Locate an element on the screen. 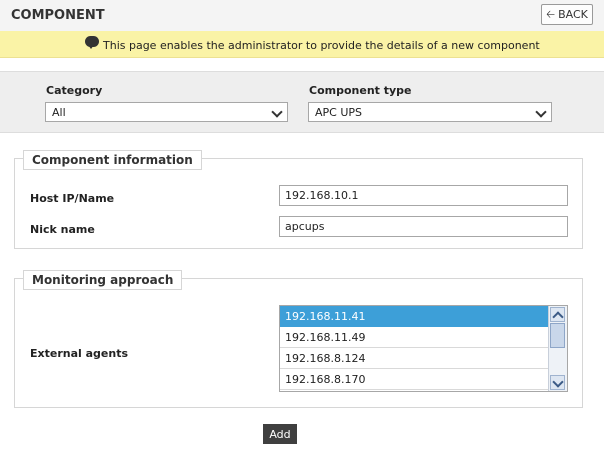 The image size is (604, 451). component-type-select-value: APC UPS is located at coordinates (339, 112).